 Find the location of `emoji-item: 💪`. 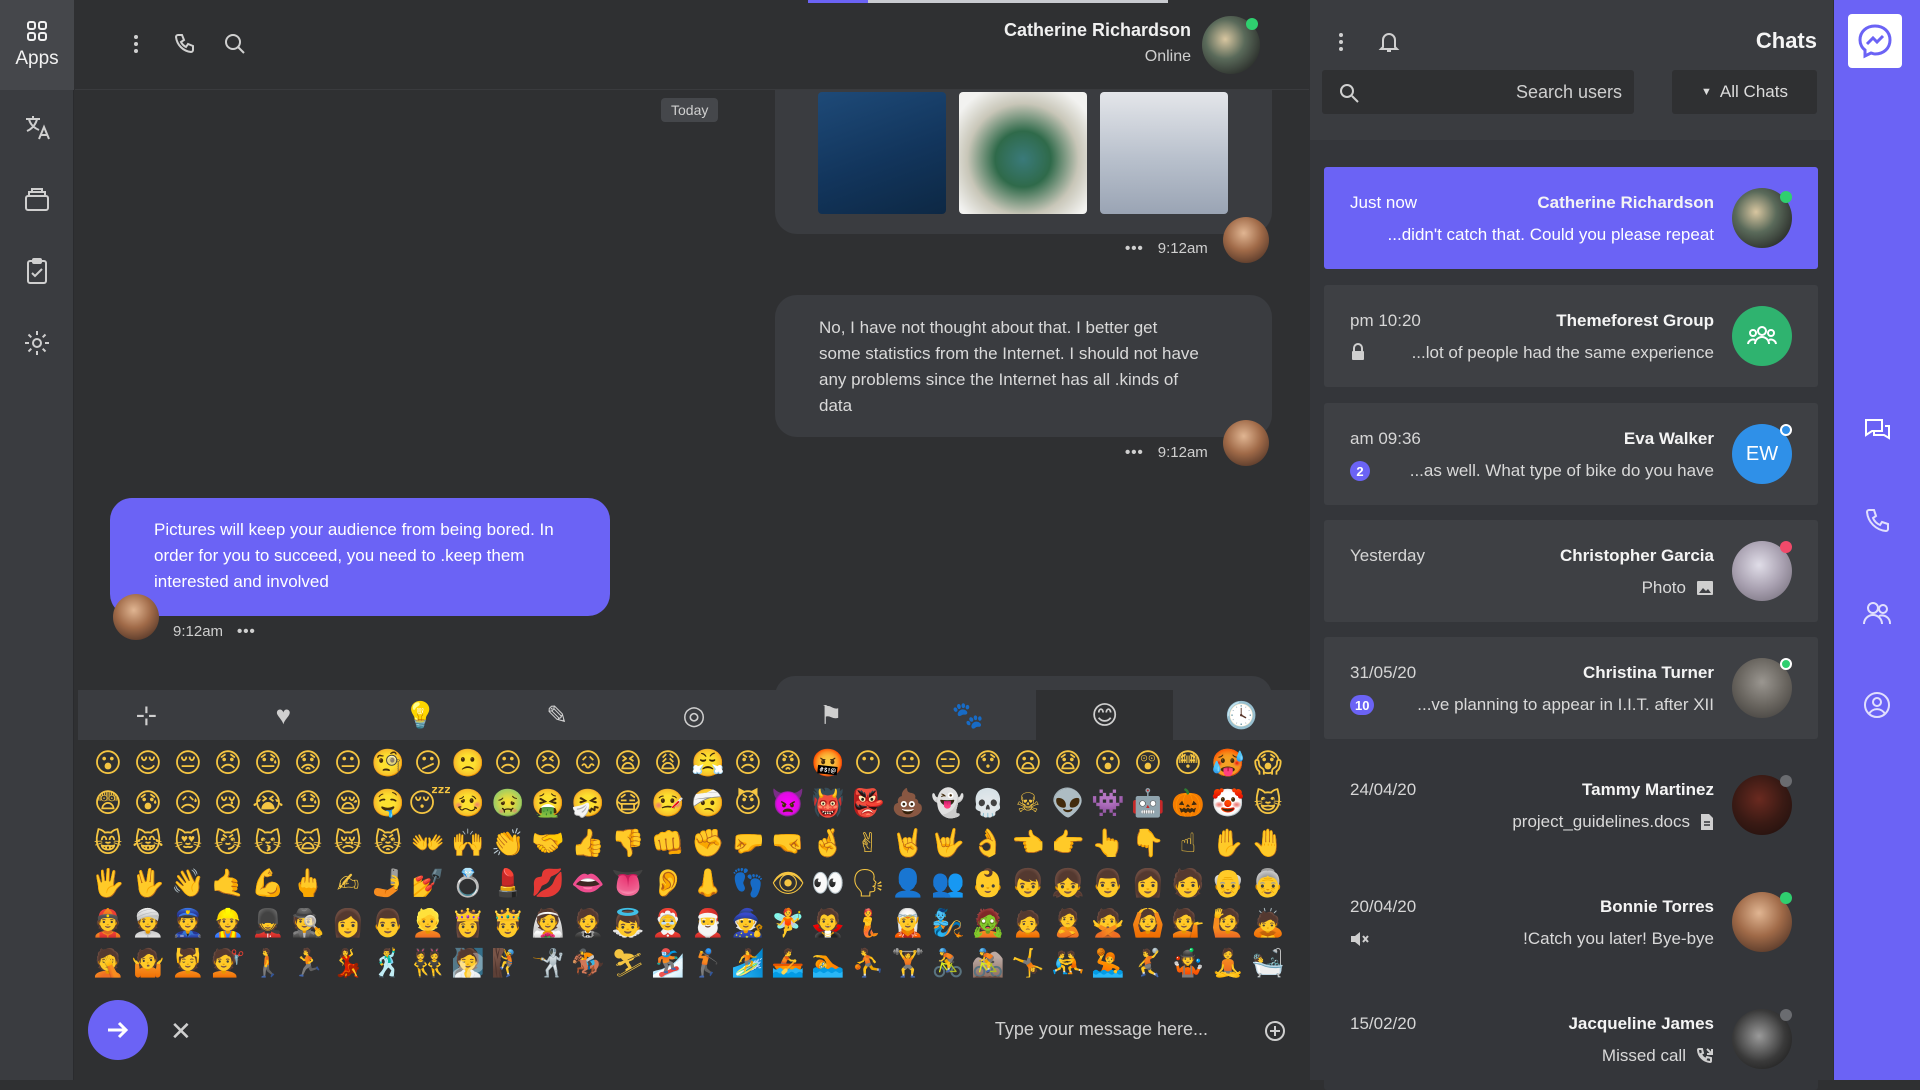

emoji-item: 💪 is located at coordinates (268, 884).